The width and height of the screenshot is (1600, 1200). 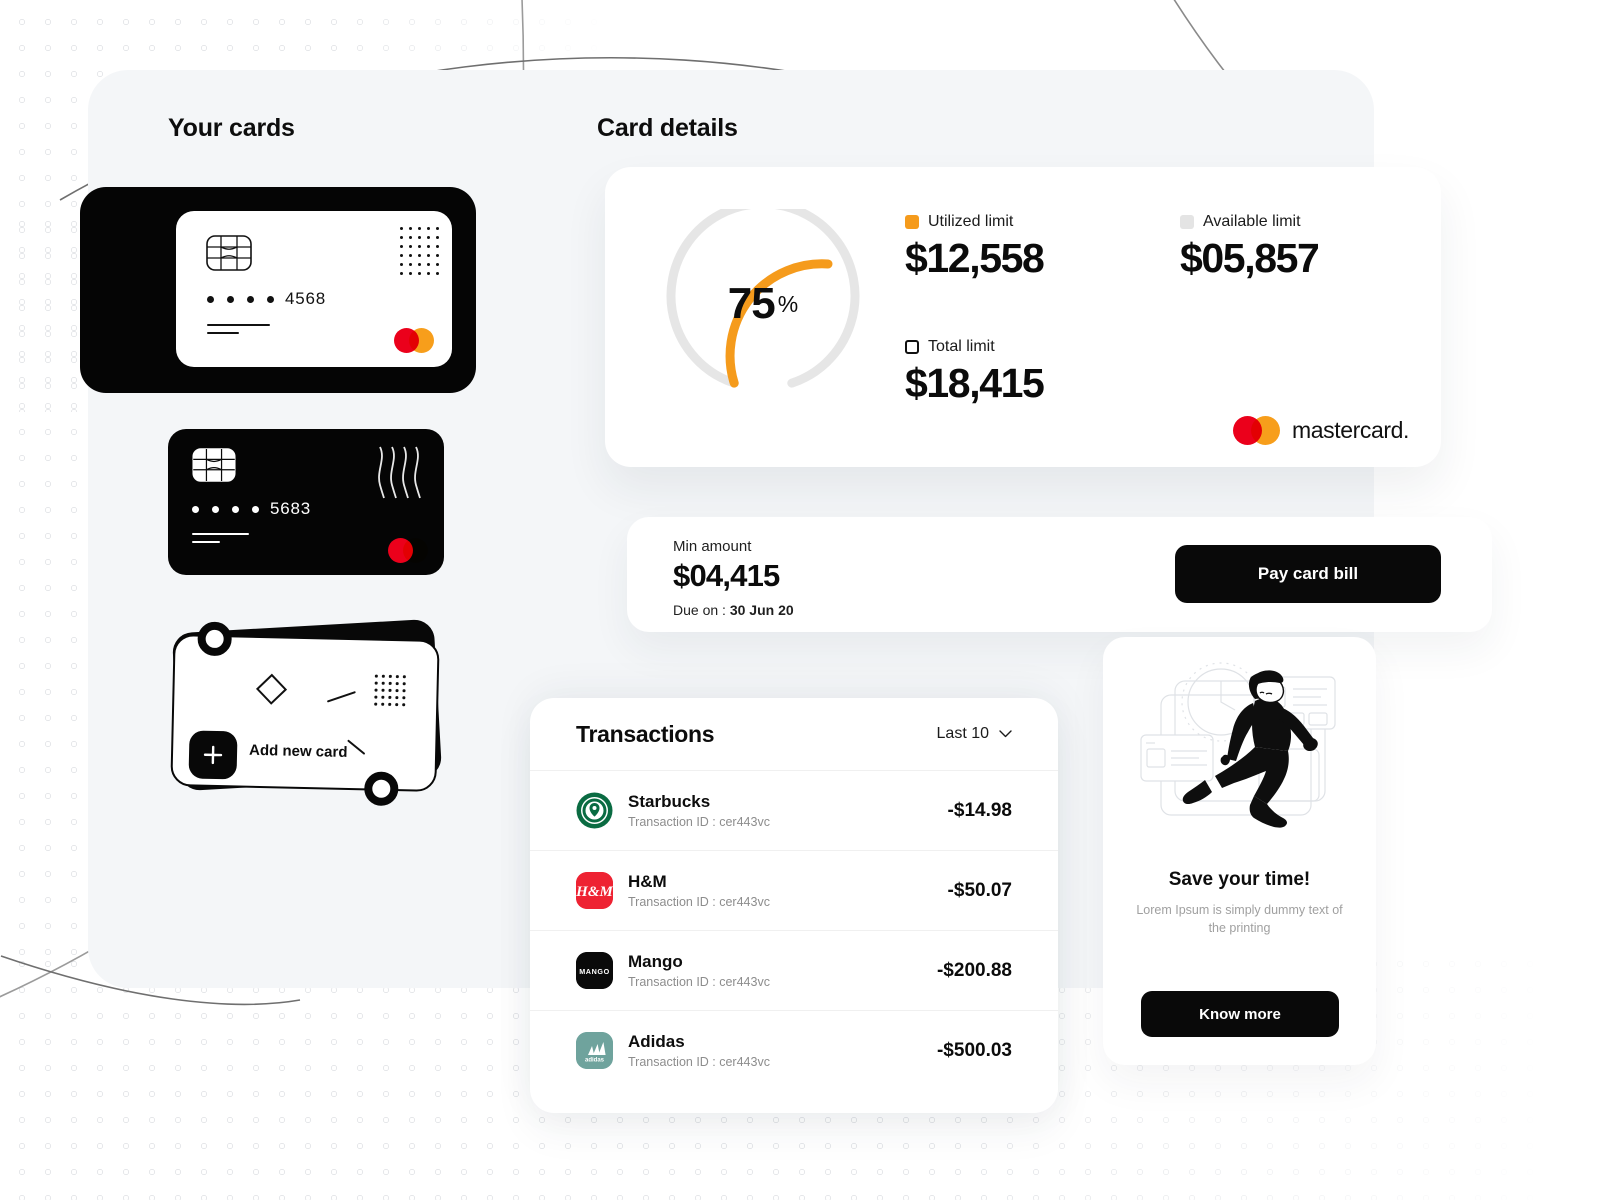 What do you see at coordinates (788, 890) in the screenshot?
I see `transaction-info: H&M Transaction ID : cer443vc` at bounding box center [788, 890].